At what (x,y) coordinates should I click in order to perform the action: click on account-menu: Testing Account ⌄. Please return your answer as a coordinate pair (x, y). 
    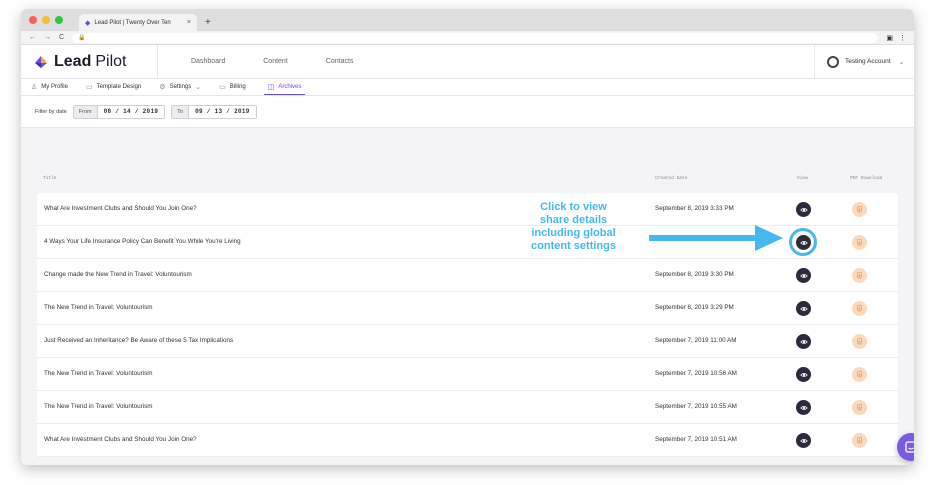
    Looking at the image, I should click on (864, 61).